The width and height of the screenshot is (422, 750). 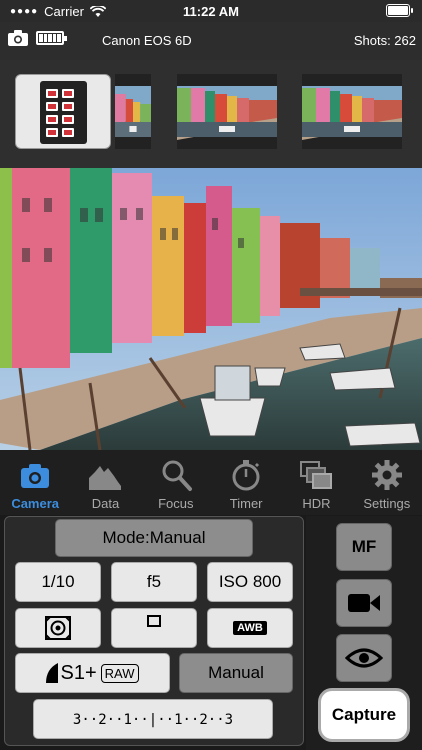 I want to click on tab-bar: Camera Data Focus Timer HDR Settings, so click(x=211, y=482).